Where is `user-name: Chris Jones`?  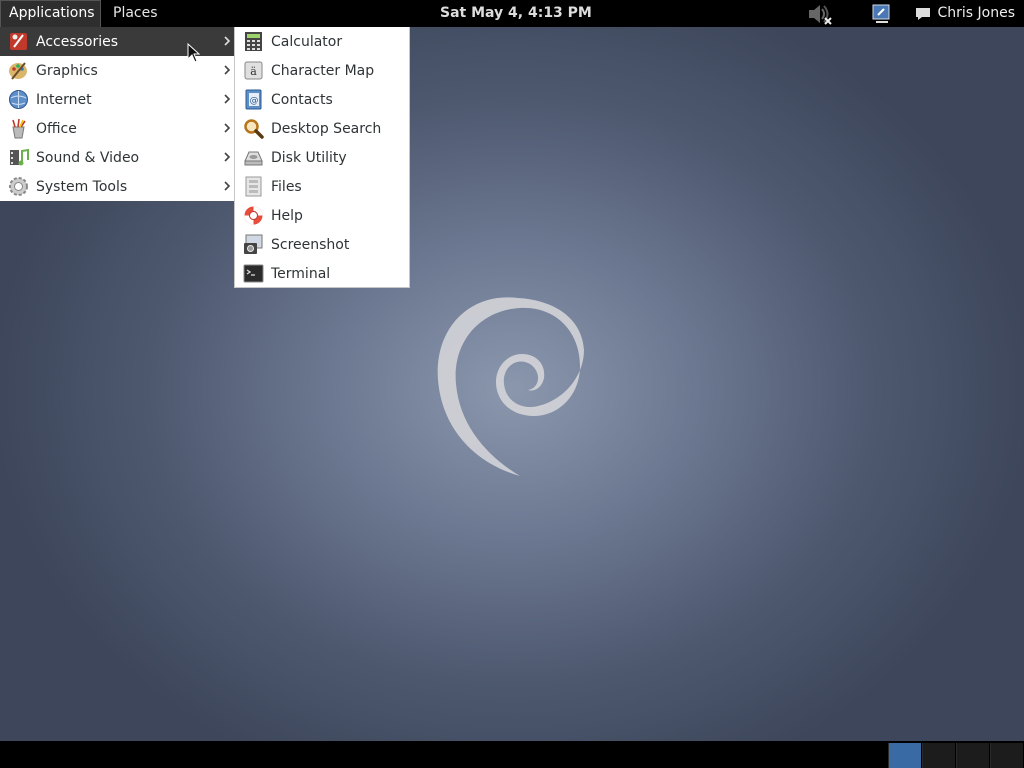 user-name: Chris Jones is located at coordinates (976, 13).